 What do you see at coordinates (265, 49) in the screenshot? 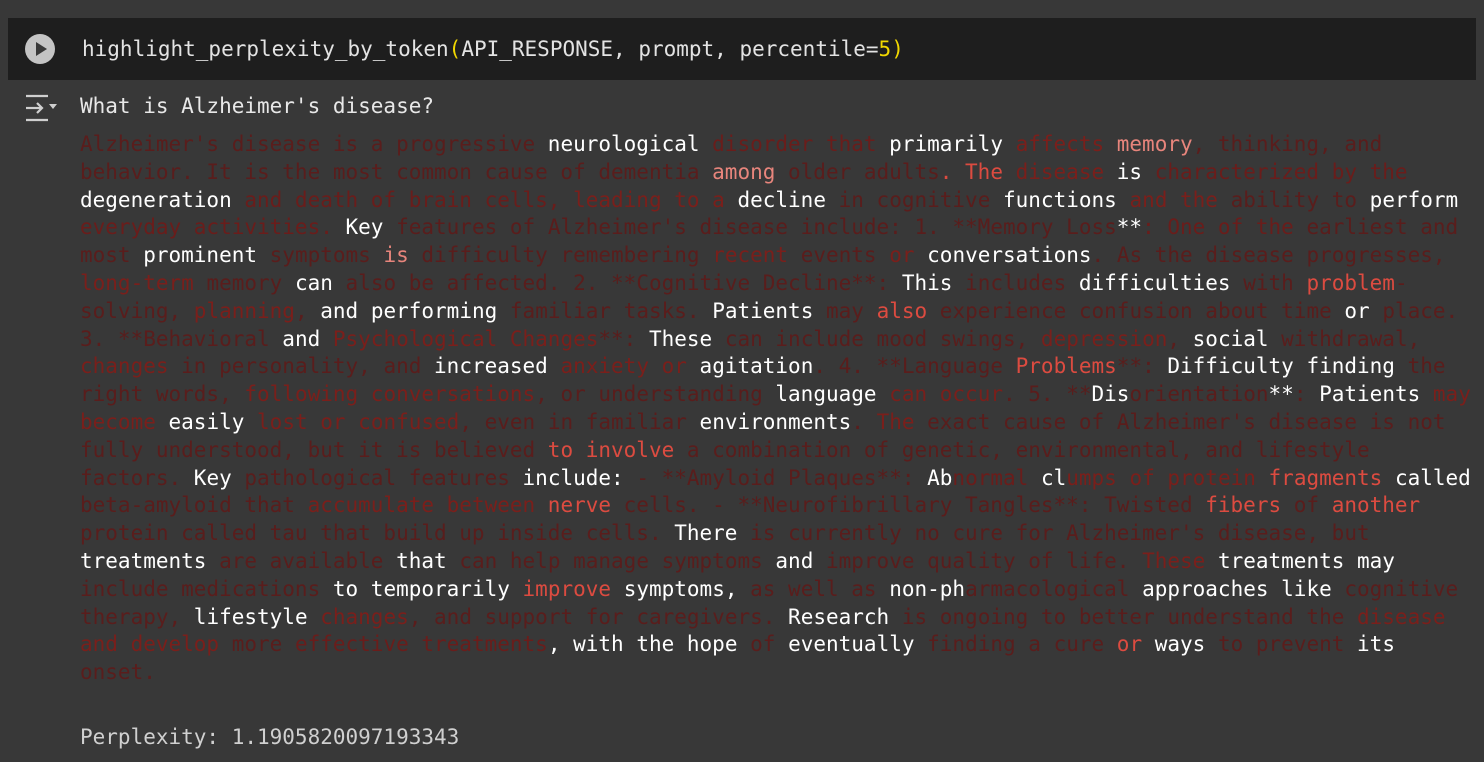
I see `function-name: highlight_perplexity_by_token` at bounding box center [265, 49].